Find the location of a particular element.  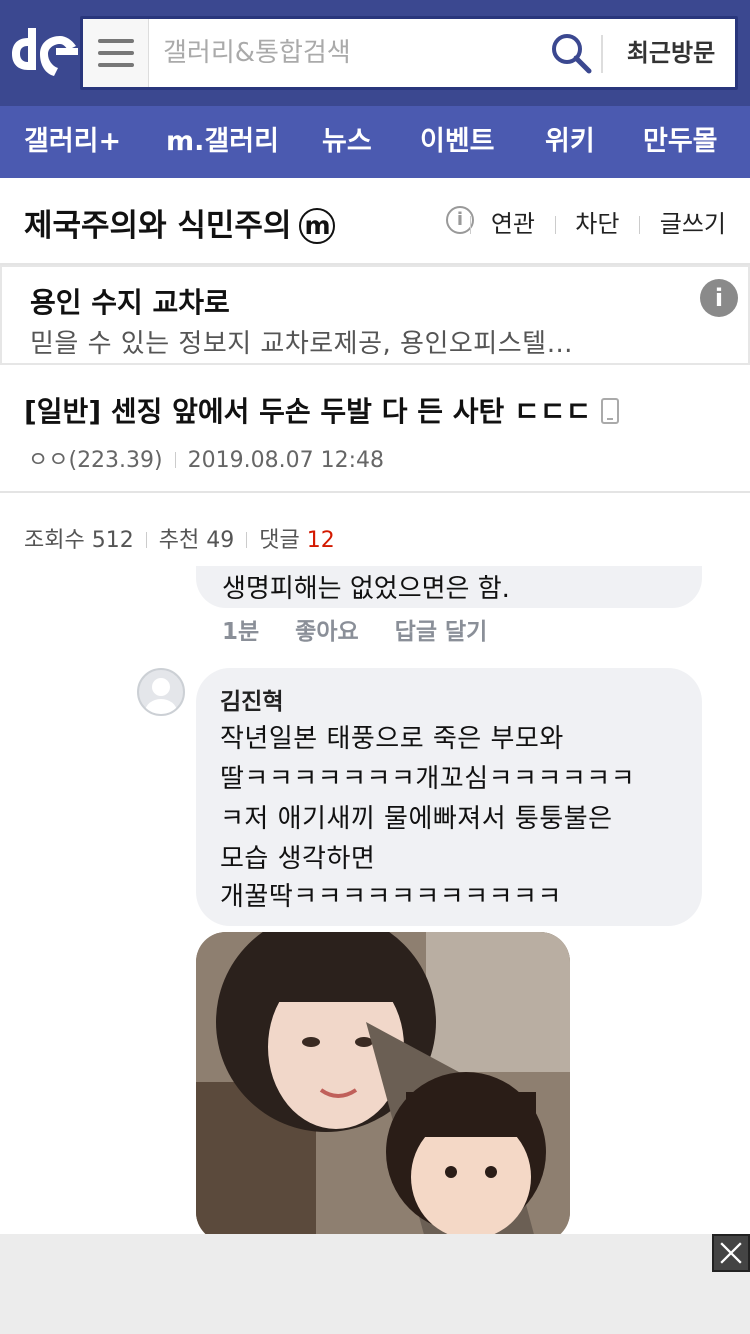

prev-comment-bubble: 생명피해는 없었으면은 함. is located at coordinates (449, 587).